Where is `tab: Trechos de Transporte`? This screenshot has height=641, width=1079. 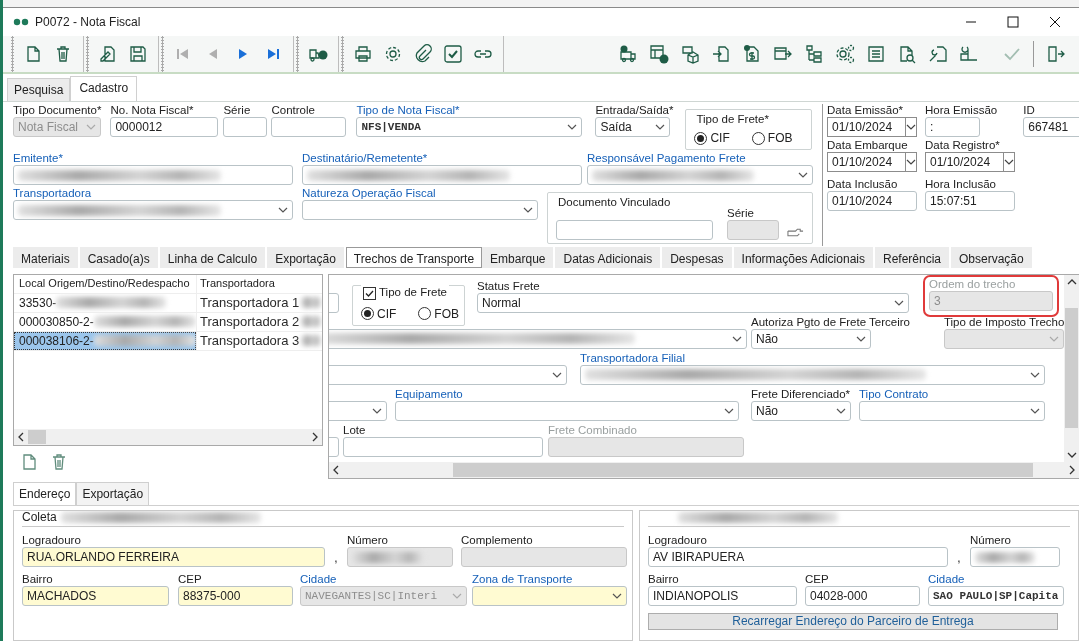
tab: Trechos de Transporte is located at coordinates (414, 257).